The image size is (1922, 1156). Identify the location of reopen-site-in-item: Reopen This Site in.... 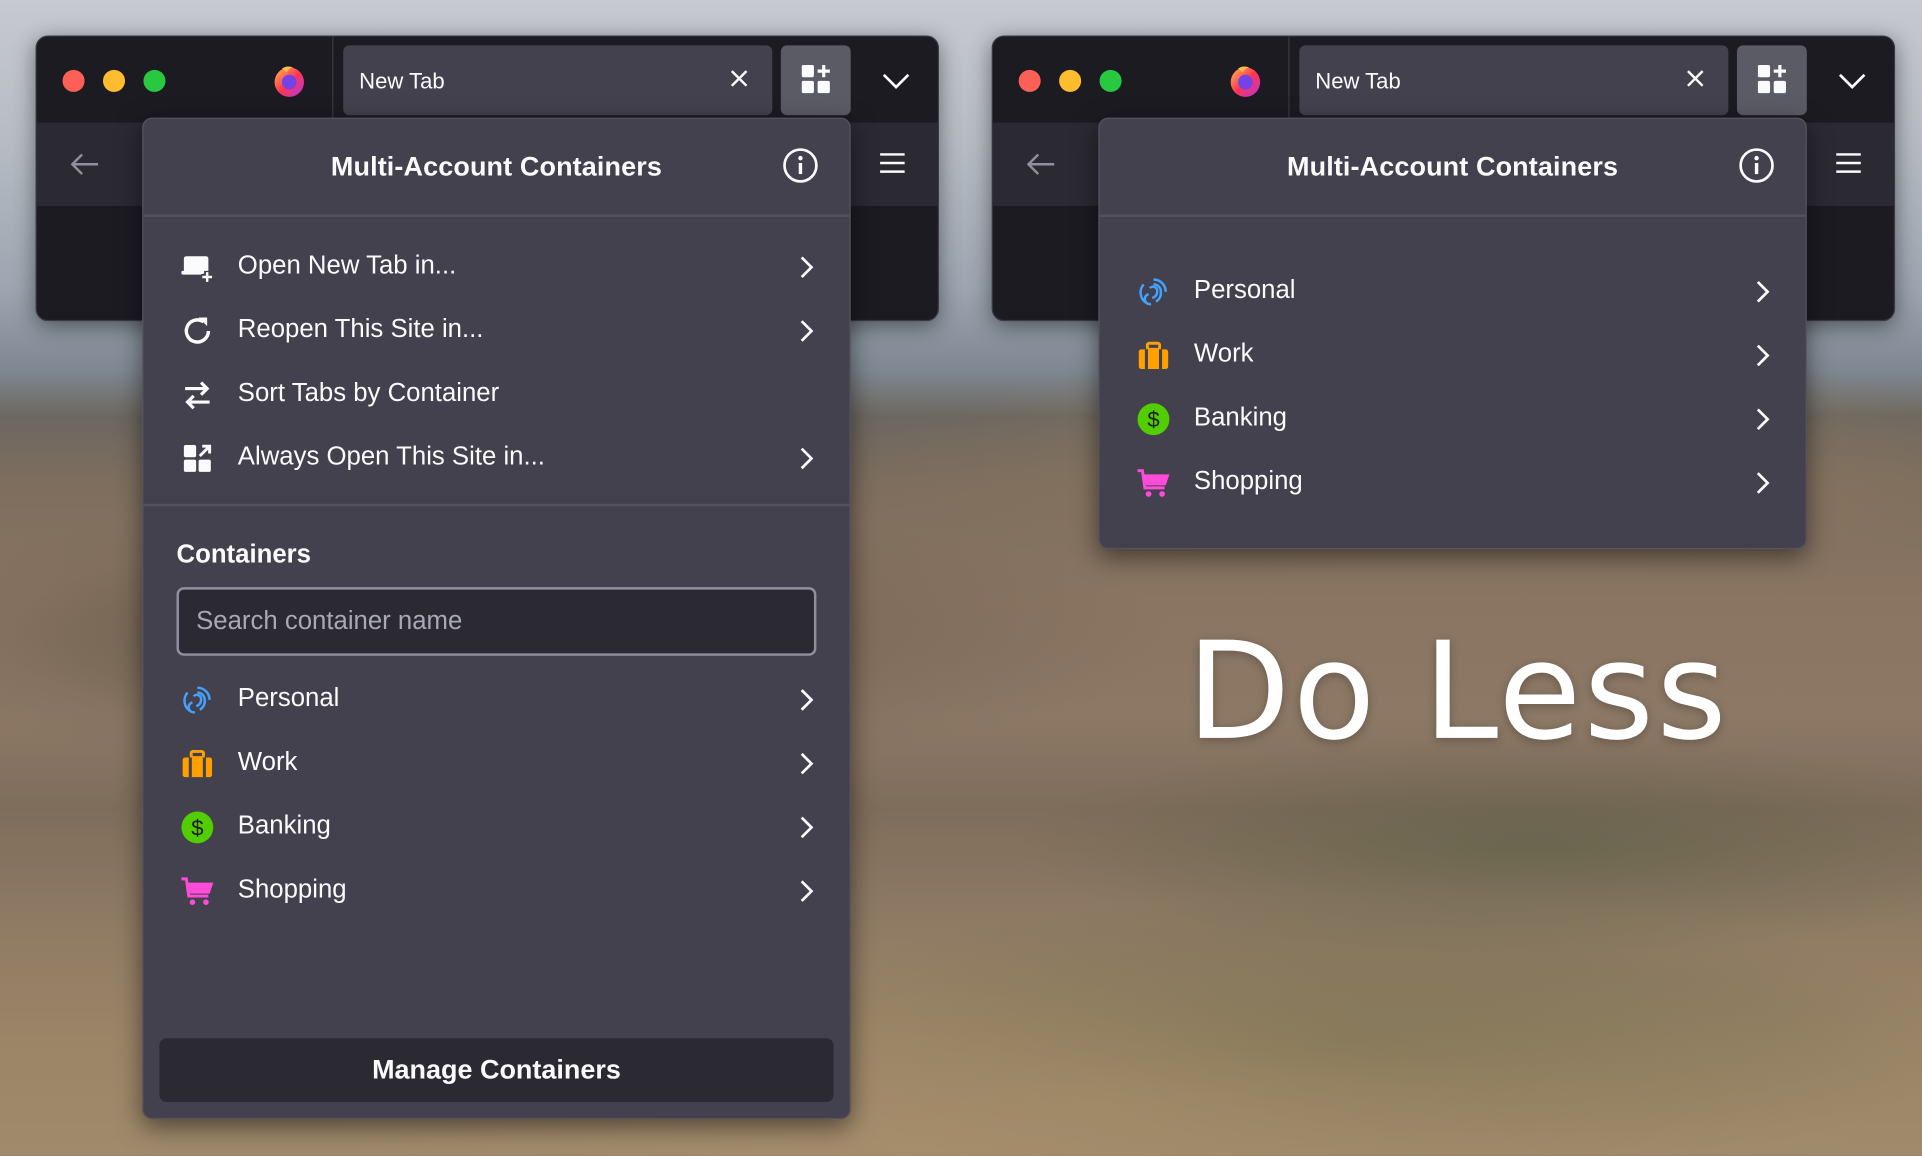
(496, 330).